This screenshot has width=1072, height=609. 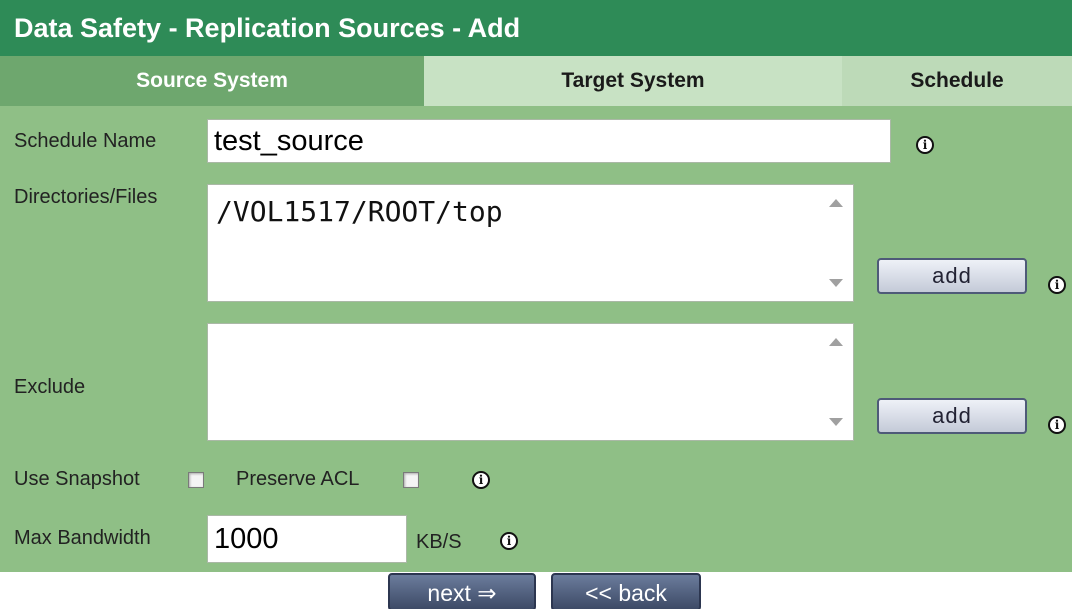 What do you see at coordinates (633, 81) in the screenshot?
I see `tab-target-system: Target System` at bounding box center [633, 81].